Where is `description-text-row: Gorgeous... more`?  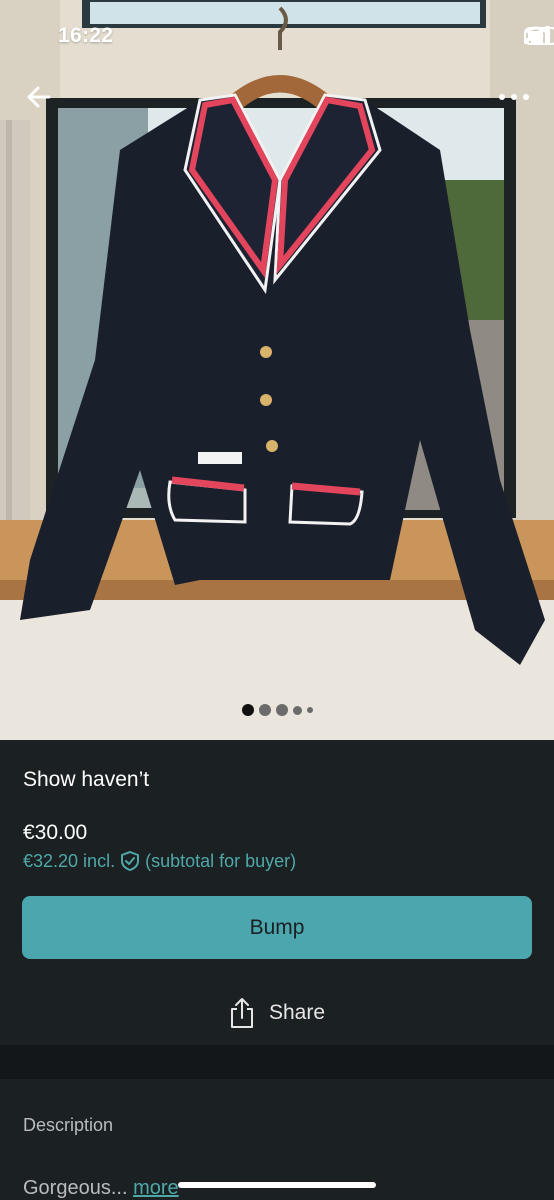 description-text-row: Gorgeous... more is located at coordinates (101, 1188).